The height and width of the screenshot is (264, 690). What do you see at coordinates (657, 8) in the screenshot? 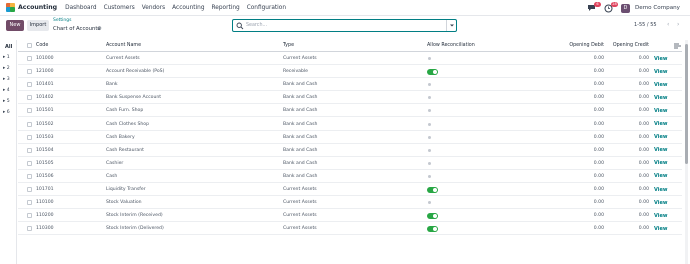
I see `company-switcher: Demo Company` at bounding box center [657, 8].